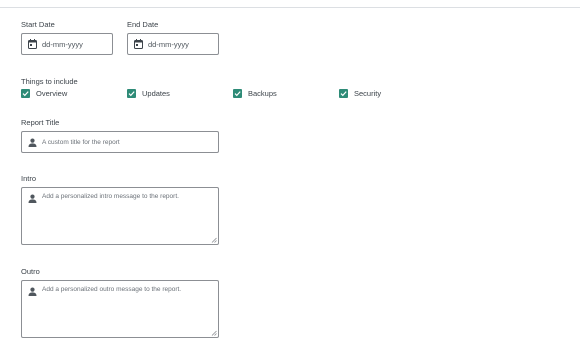  Describe the element at coordinates (38, 24) in the screenshot. I see `start-date-label: Start Date` at that location.